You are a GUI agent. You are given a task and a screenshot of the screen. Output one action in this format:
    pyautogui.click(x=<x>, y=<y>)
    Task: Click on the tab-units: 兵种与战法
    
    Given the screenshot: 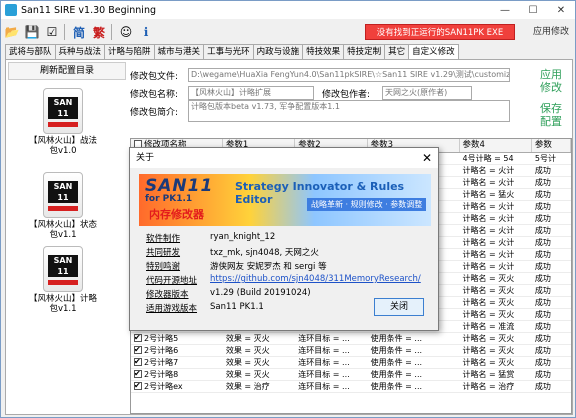 What is the action you would take?
    pyautogui.click(x=80, y=51)
    